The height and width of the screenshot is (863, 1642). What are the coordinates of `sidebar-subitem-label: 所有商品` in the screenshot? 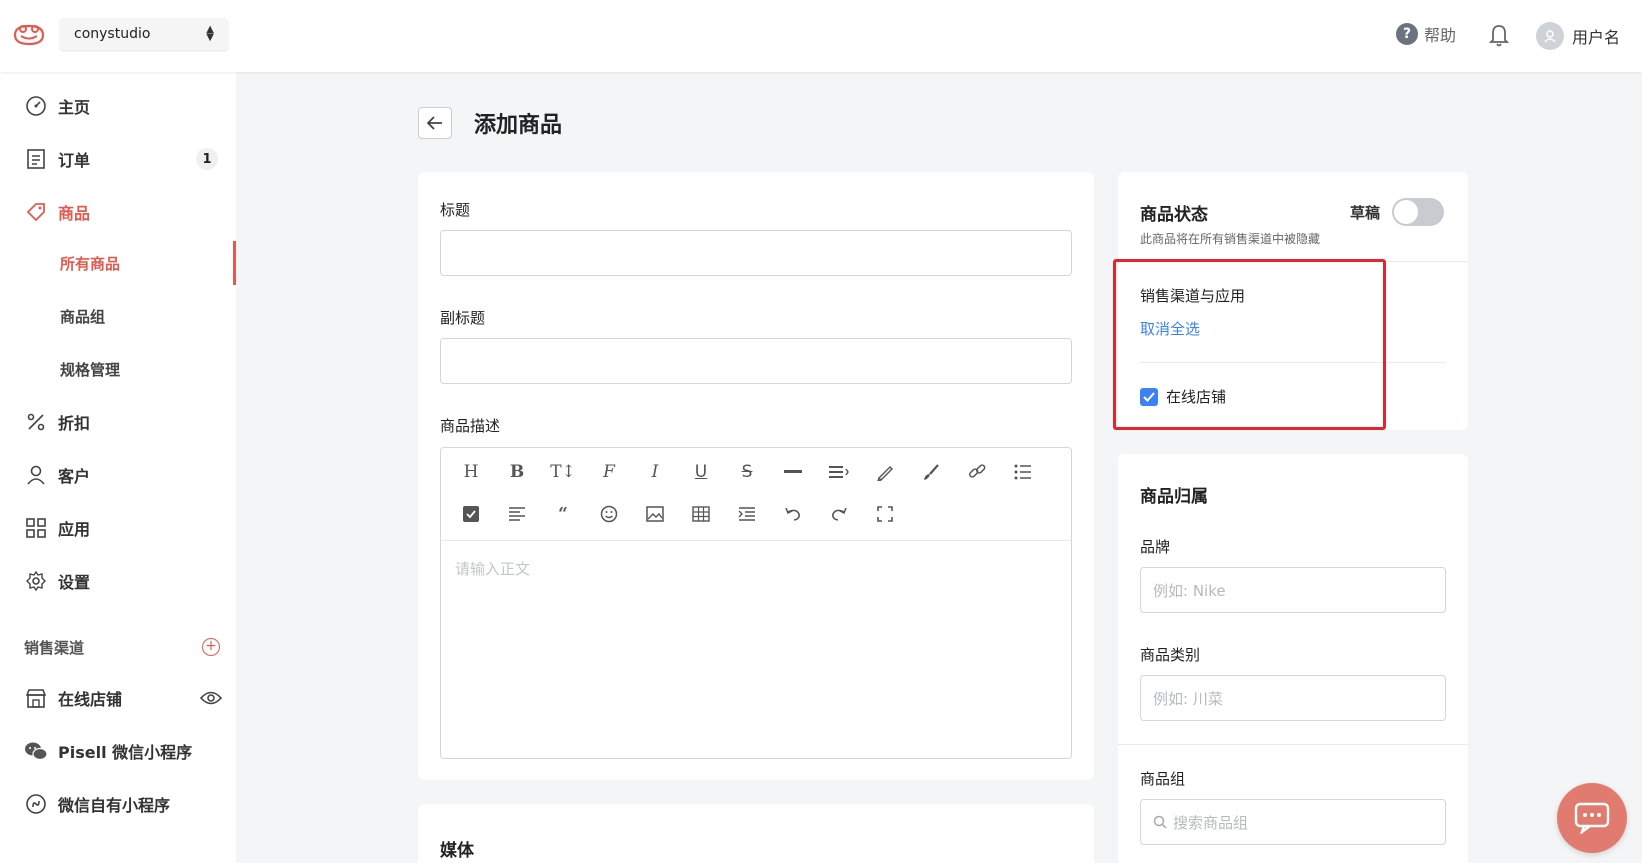 It's located at (90, 263).